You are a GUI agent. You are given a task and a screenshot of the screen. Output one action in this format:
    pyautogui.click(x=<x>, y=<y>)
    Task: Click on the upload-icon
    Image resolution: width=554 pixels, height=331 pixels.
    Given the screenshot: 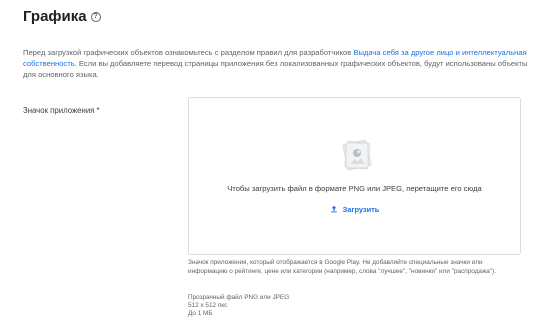 What is the action you would take?
    pyautogui.click(x=333, y=209)
    